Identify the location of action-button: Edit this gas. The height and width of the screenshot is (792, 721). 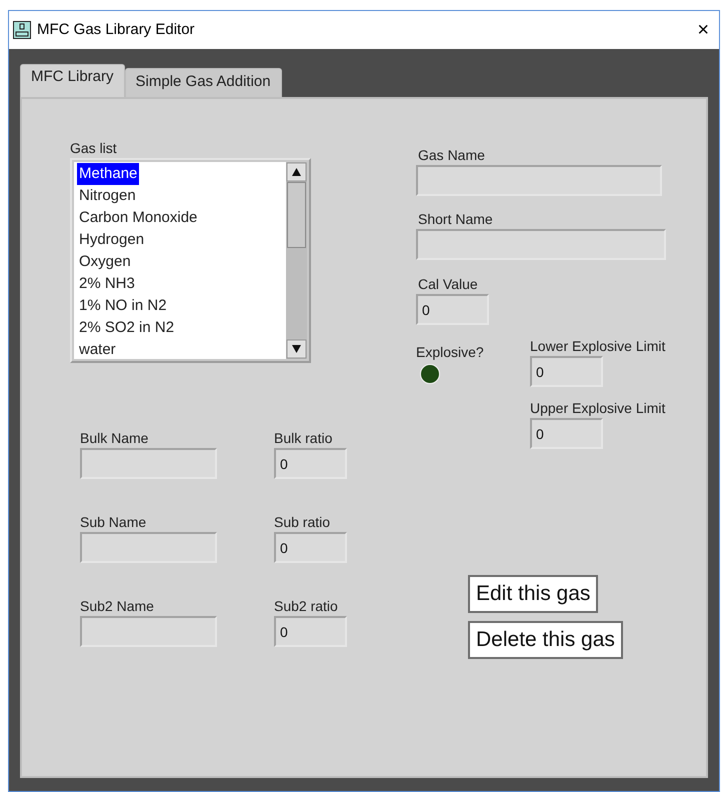
(533, 594).